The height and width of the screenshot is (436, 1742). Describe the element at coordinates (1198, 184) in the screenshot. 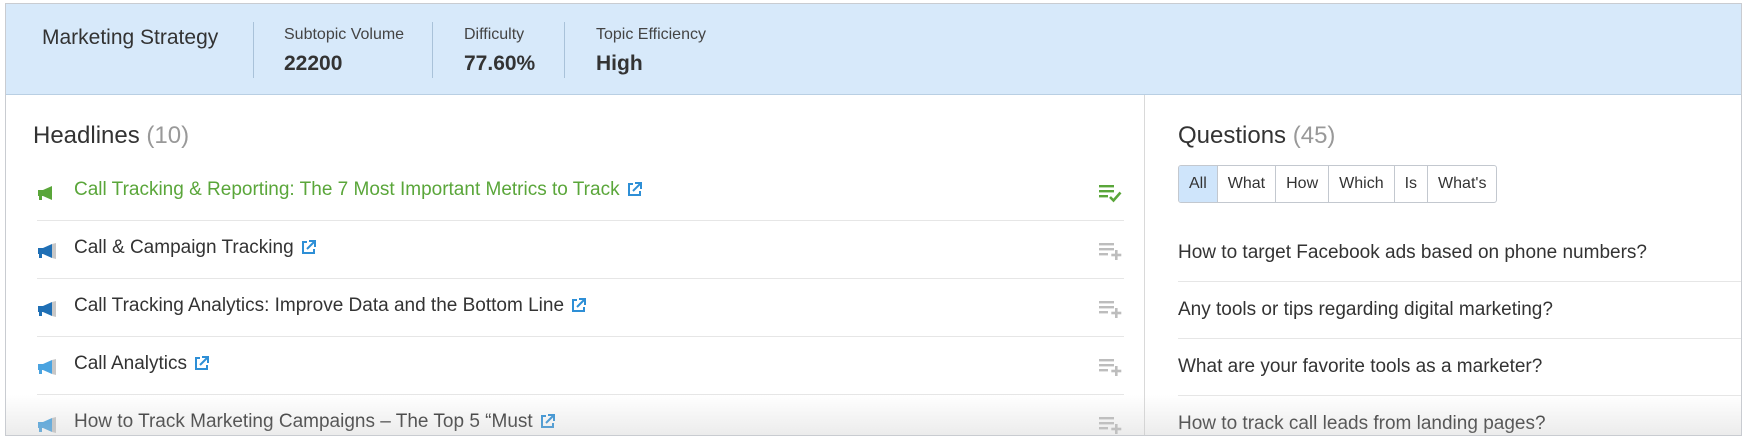

I see `filter-all: All` at that location.